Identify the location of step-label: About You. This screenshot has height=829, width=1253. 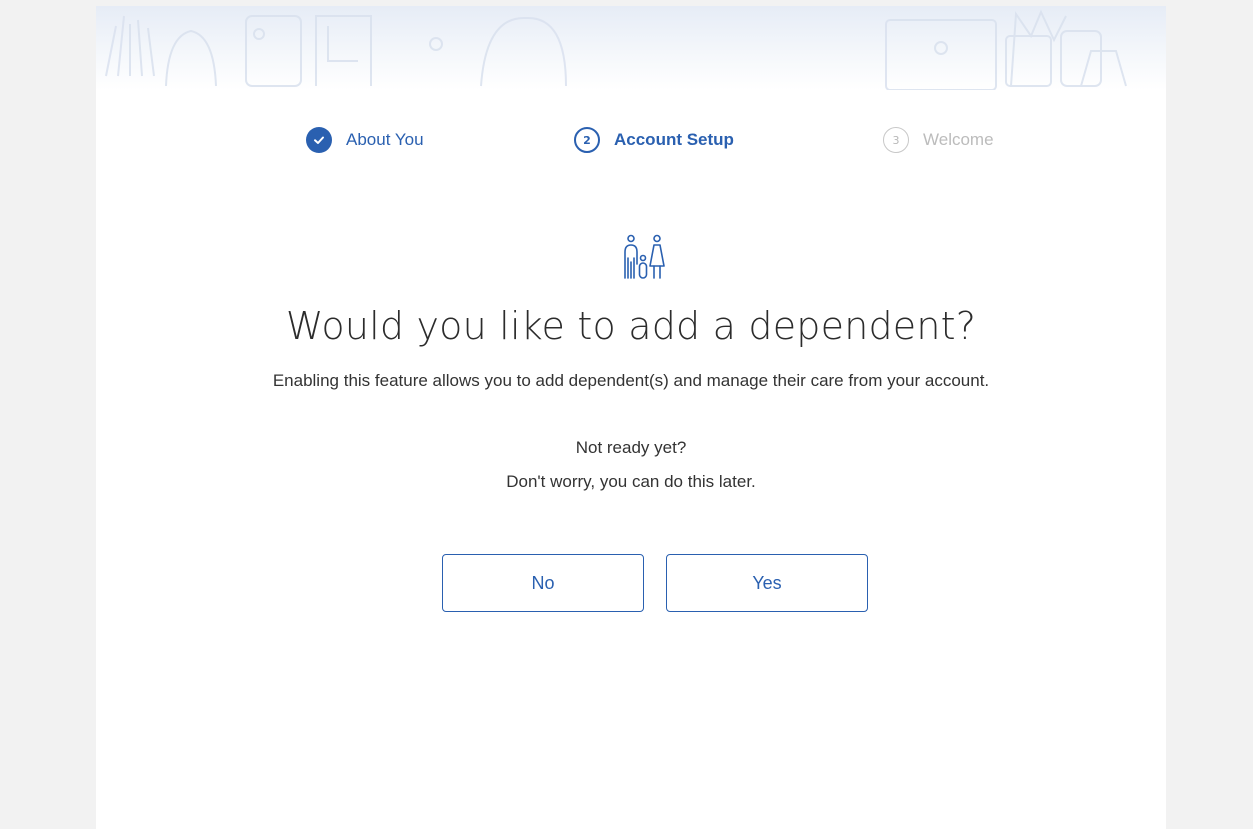
(385, 139).